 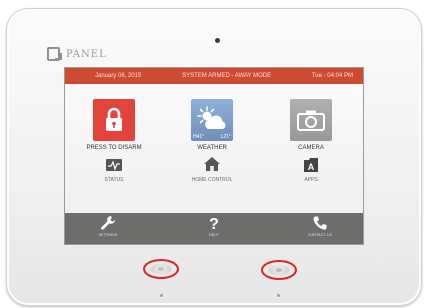 I want to click on phone-icon, so click(x=320, y=223).